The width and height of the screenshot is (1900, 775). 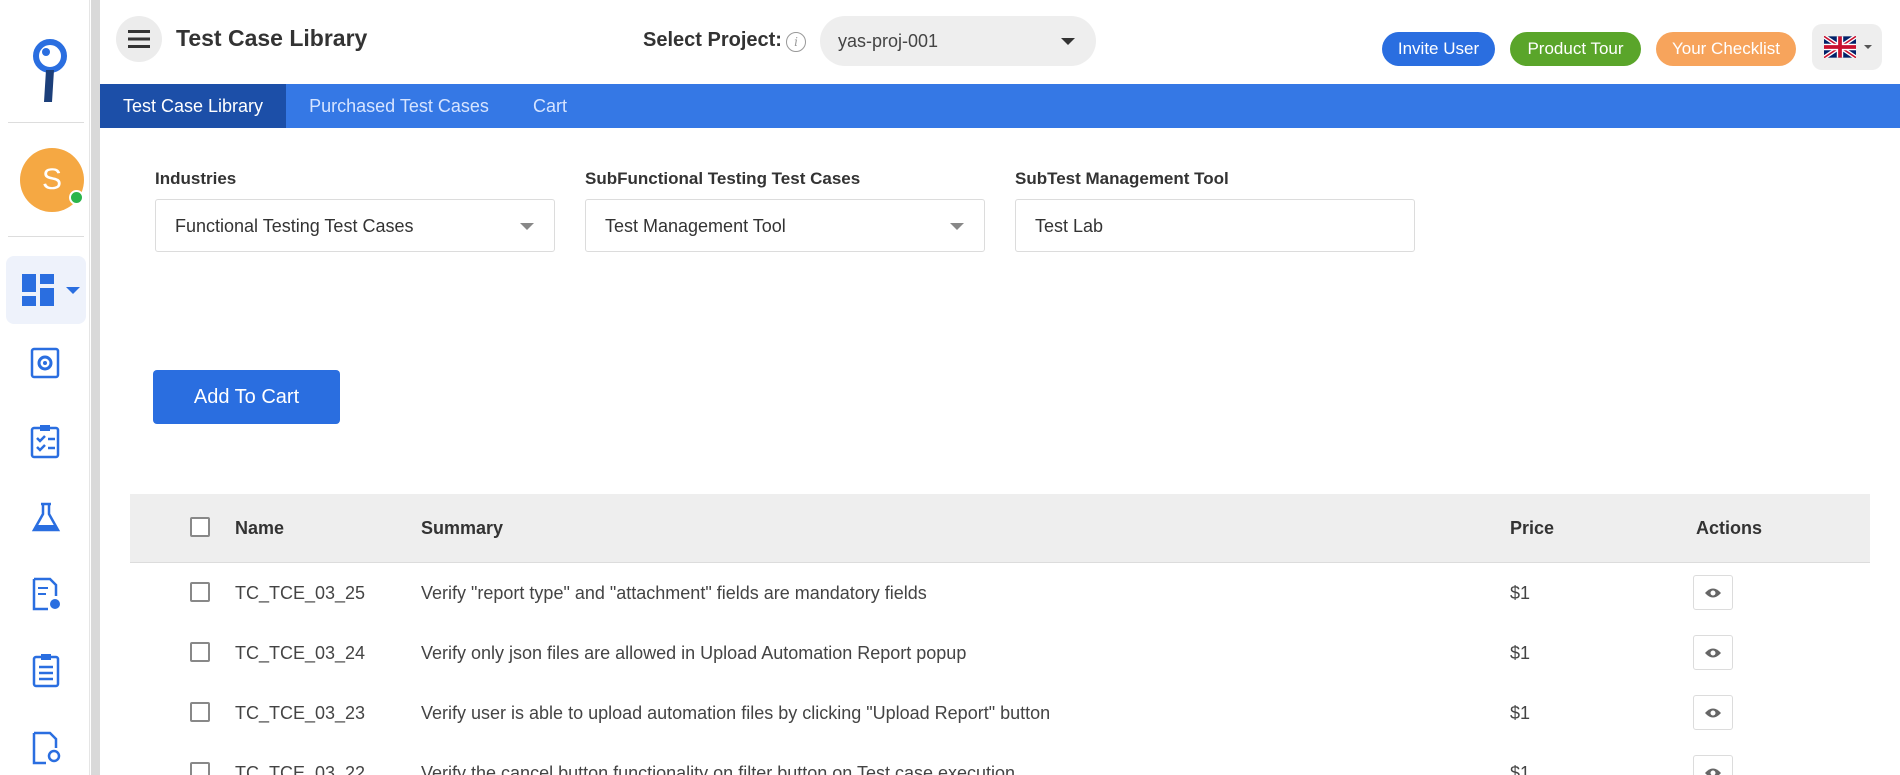 I want to click on hamburger-icon, so click(x=139, y=39).